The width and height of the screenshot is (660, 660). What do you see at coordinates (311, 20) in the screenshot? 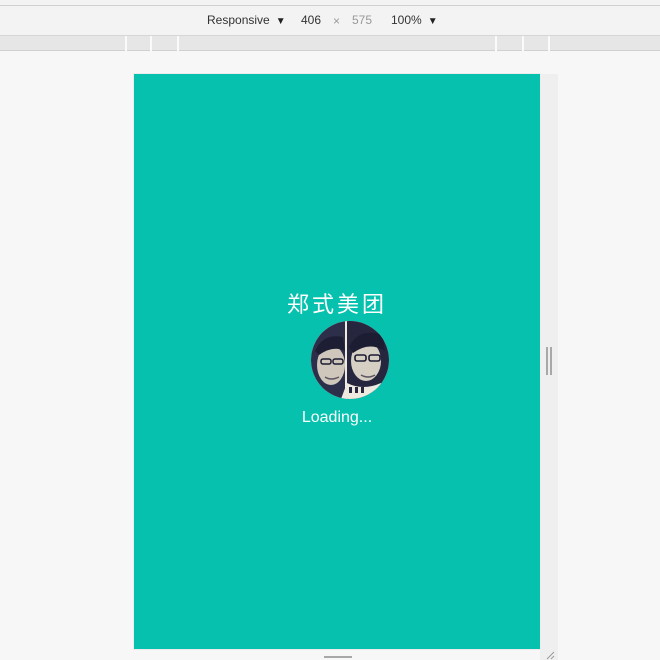
I see `viewport-width-input: 406` at bounding box center [311, 20].